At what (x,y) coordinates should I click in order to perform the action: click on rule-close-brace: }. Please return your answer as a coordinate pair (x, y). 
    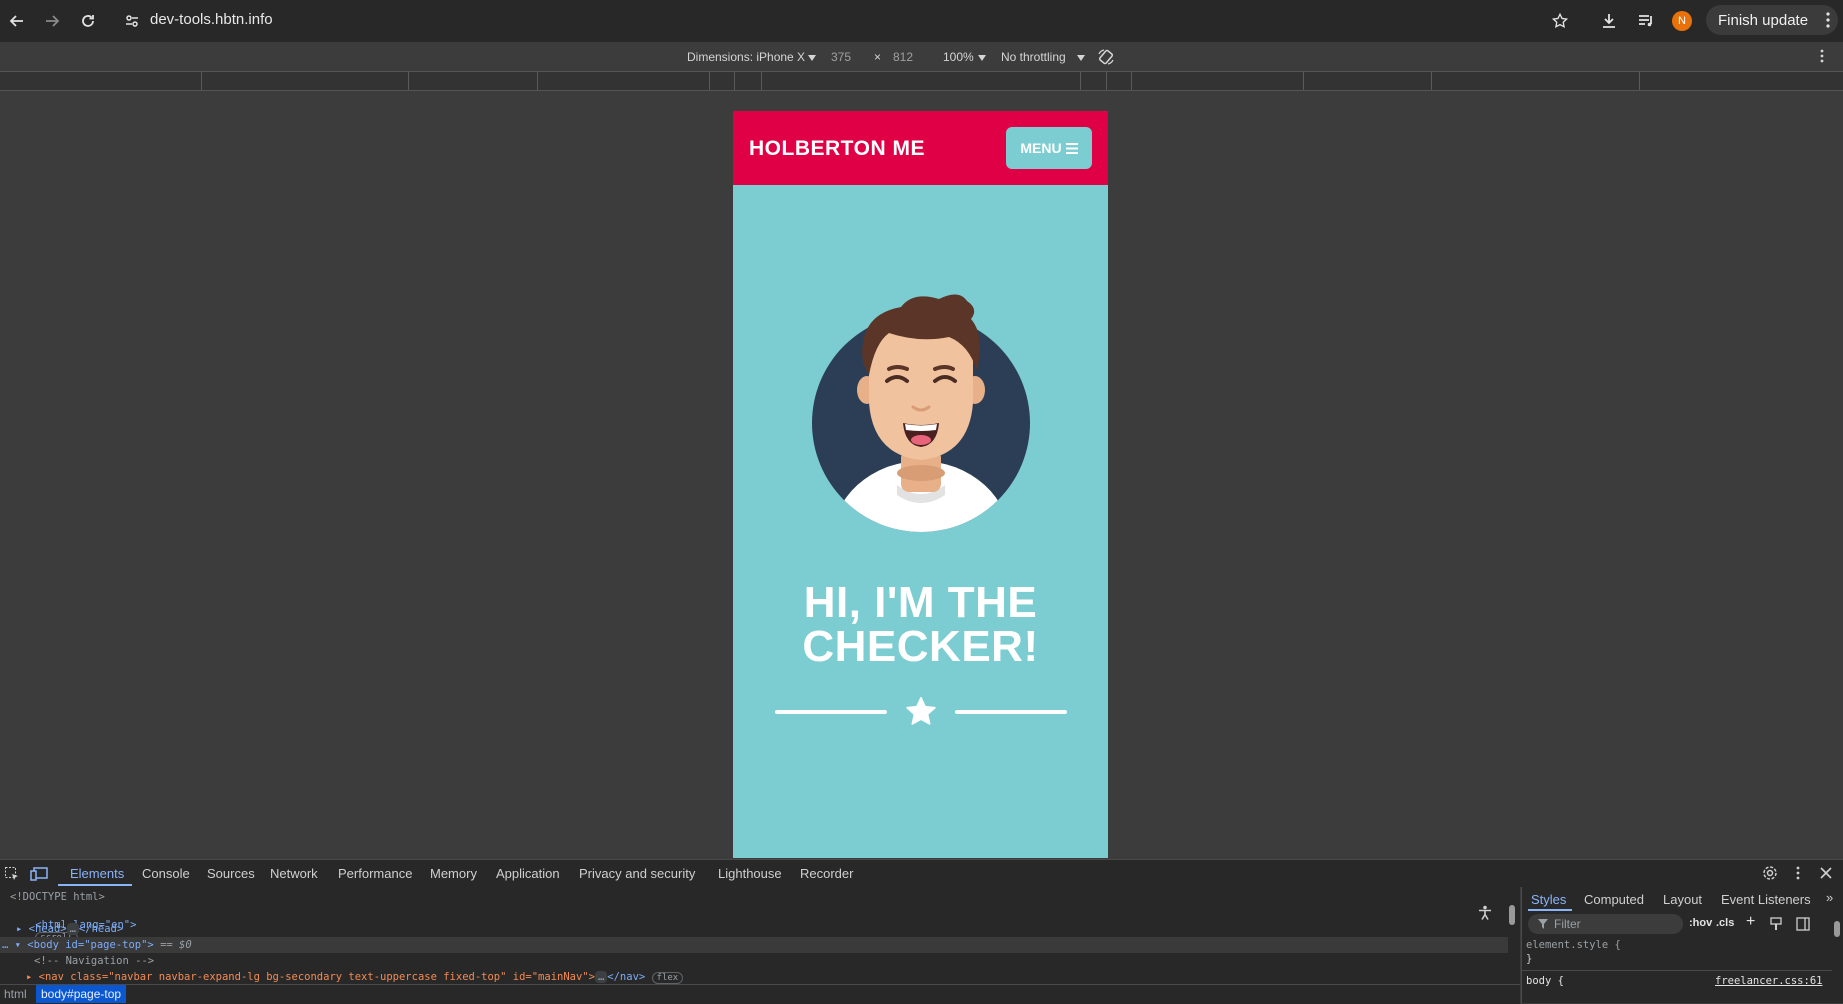
    Looking at the image, I should click on (1529, 959).